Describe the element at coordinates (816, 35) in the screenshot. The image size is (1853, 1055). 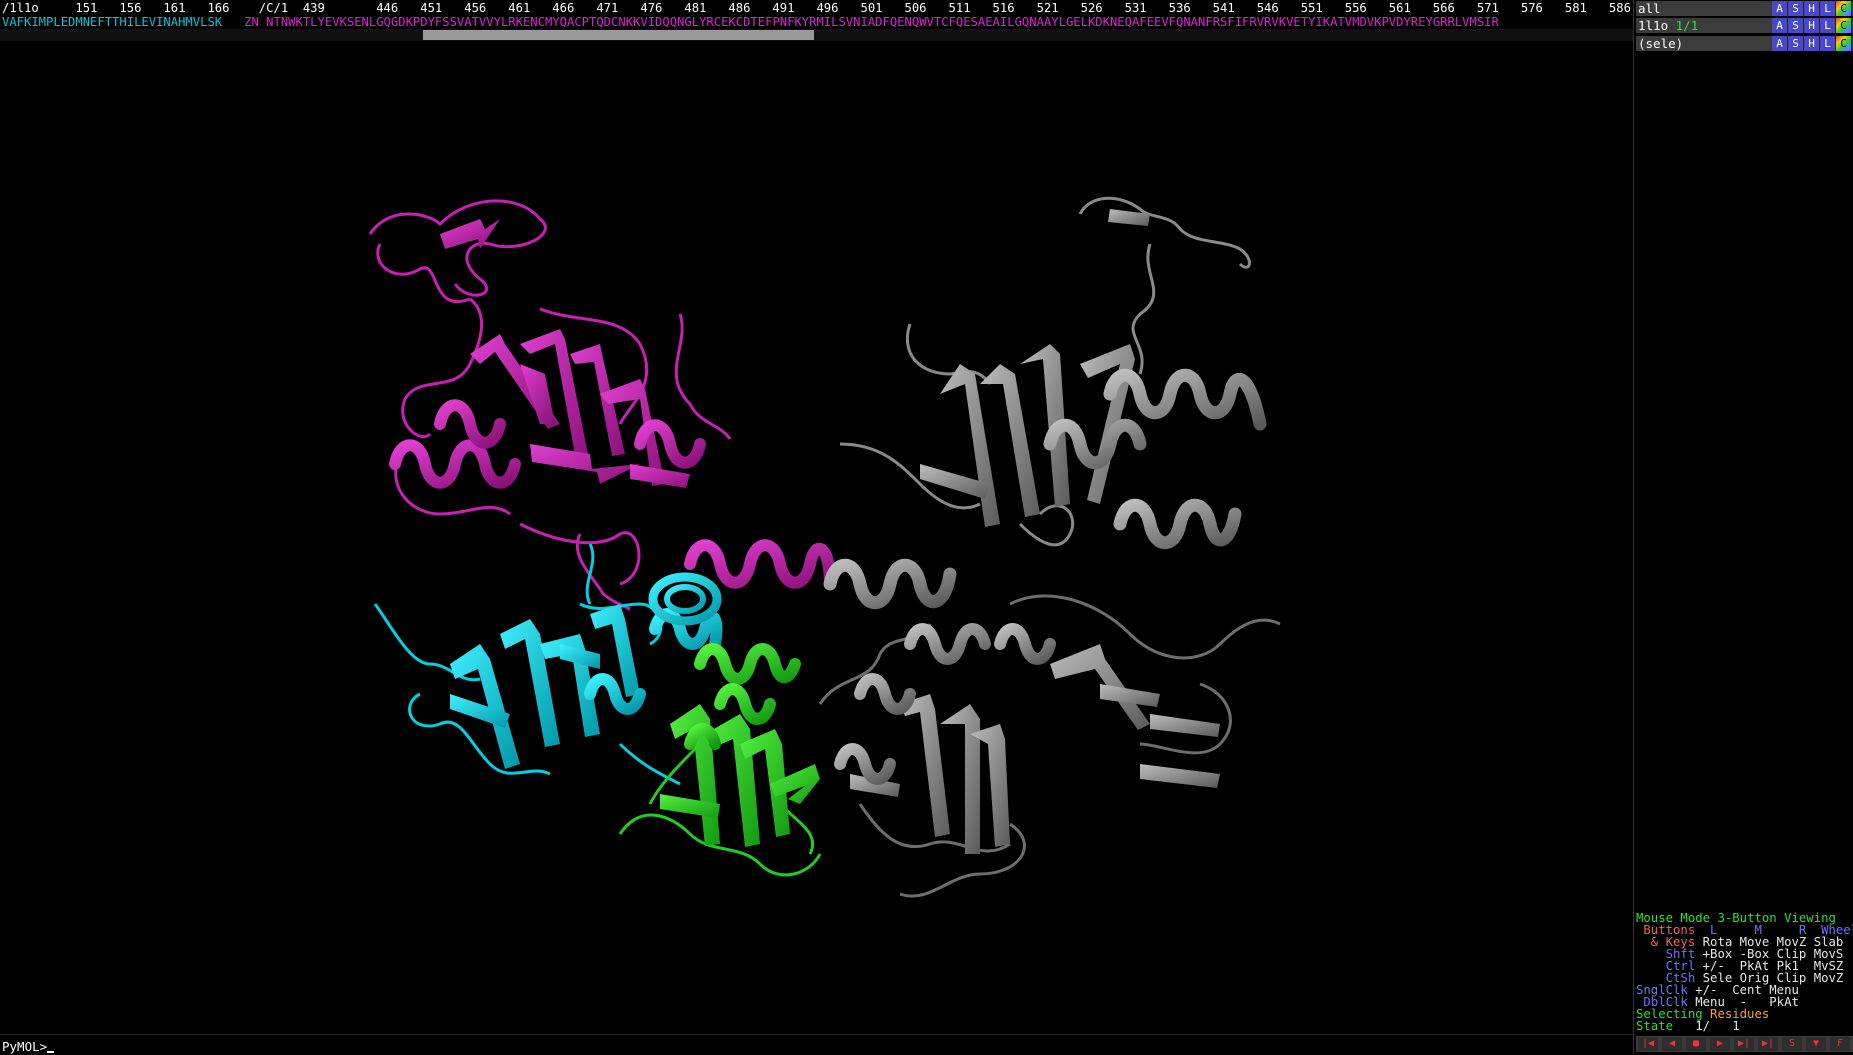
I see `sequence-scrollbar` at that location.